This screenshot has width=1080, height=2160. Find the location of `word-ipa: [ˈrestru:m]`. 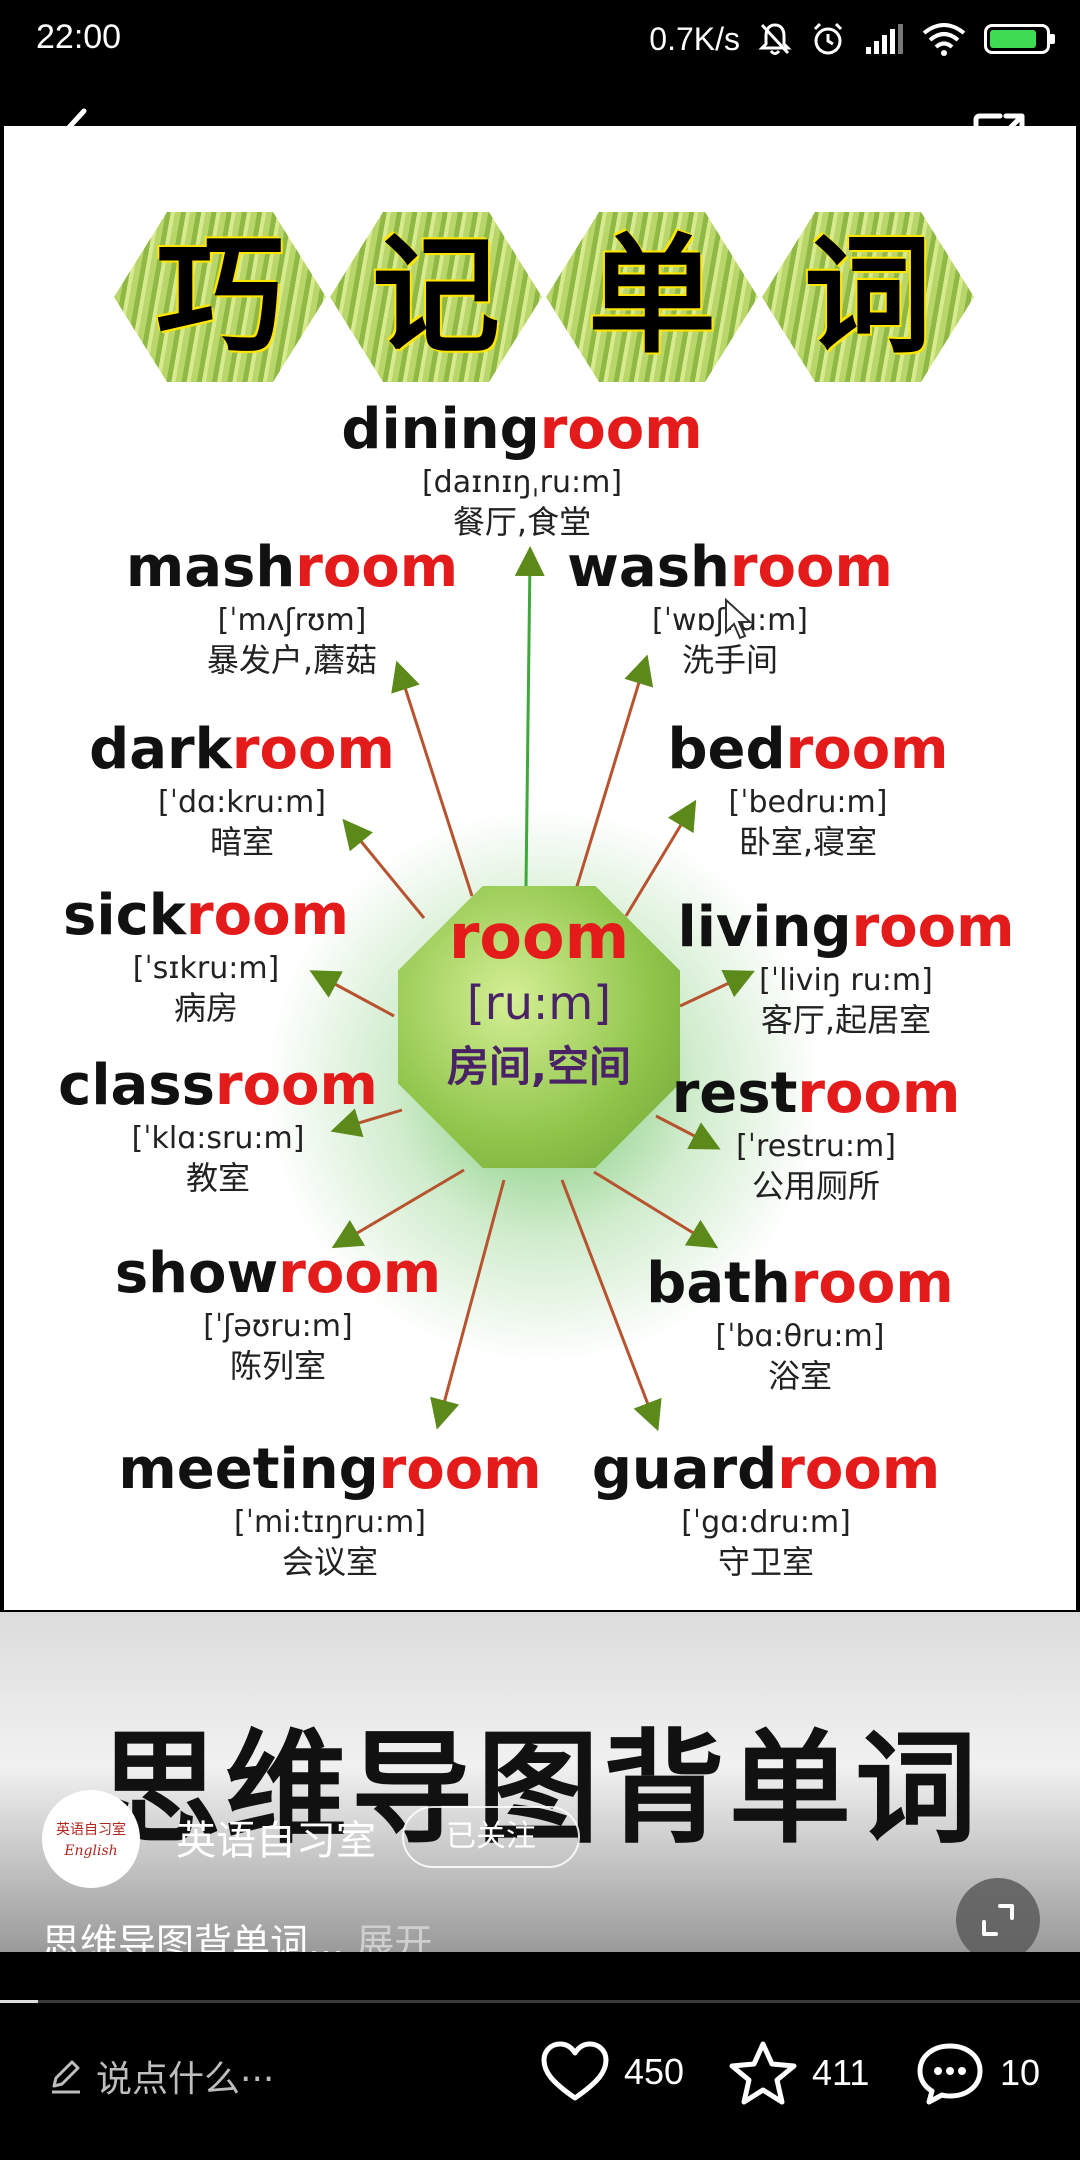

word-ipa: [ˈrestru:m] is located at coordinates (816, 1146).